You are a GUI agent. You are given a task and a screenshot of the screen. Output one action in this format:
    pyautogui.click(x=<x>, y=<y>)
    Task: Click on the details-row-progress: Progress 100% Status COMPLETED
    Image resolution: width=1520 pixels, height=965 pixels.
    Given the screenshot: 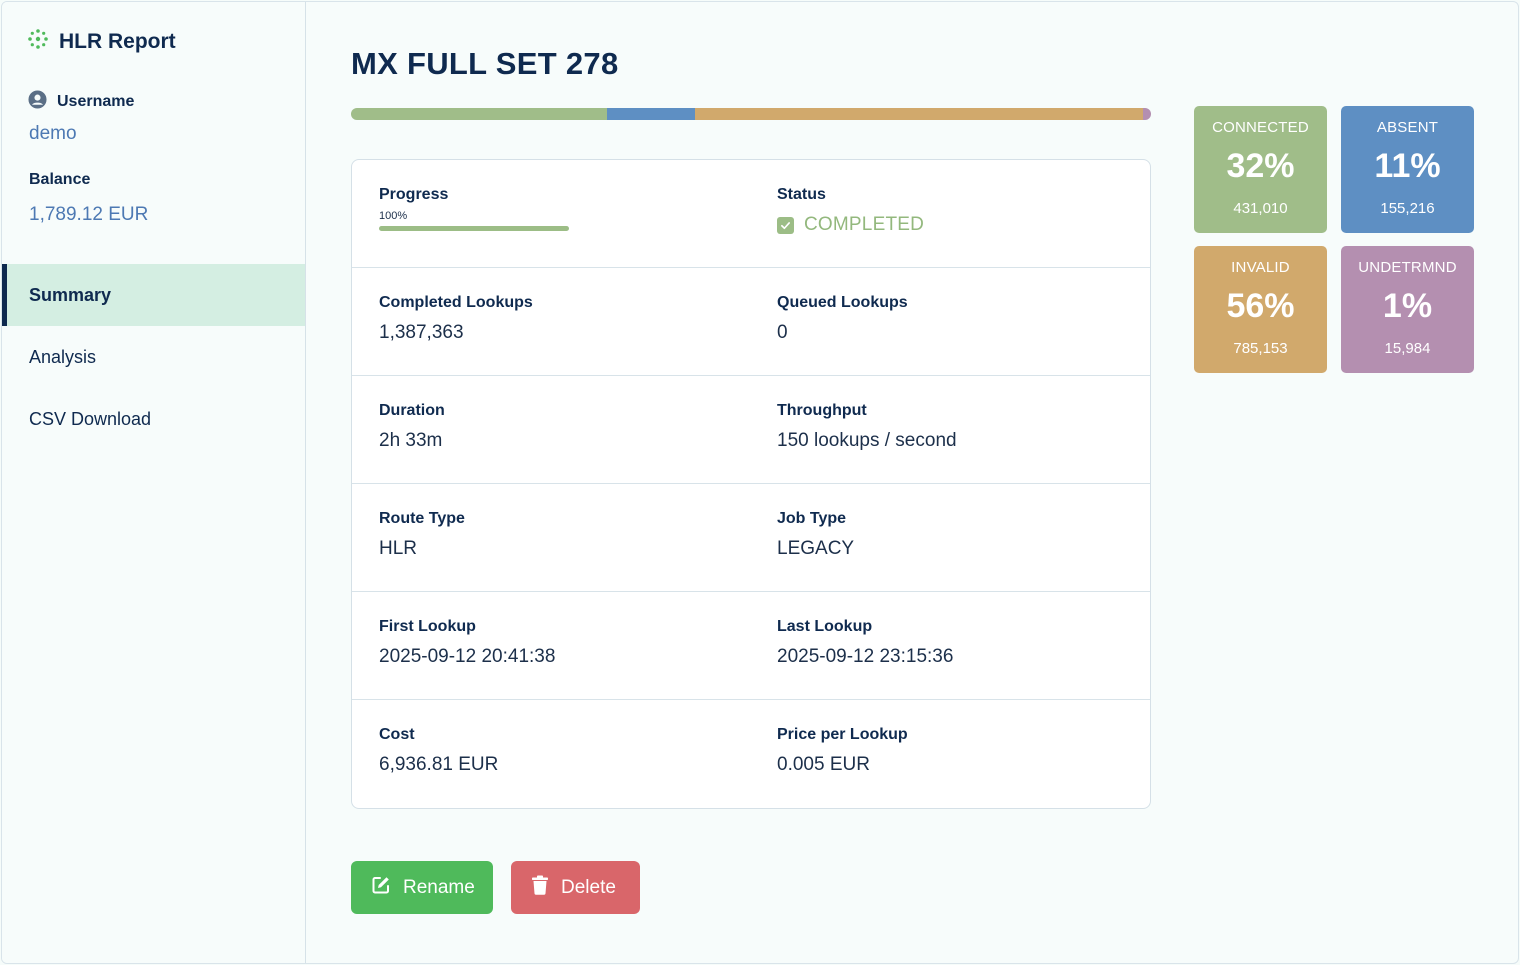 What is the action you would take?
    pyautogui.click(x=751, y=214)
    